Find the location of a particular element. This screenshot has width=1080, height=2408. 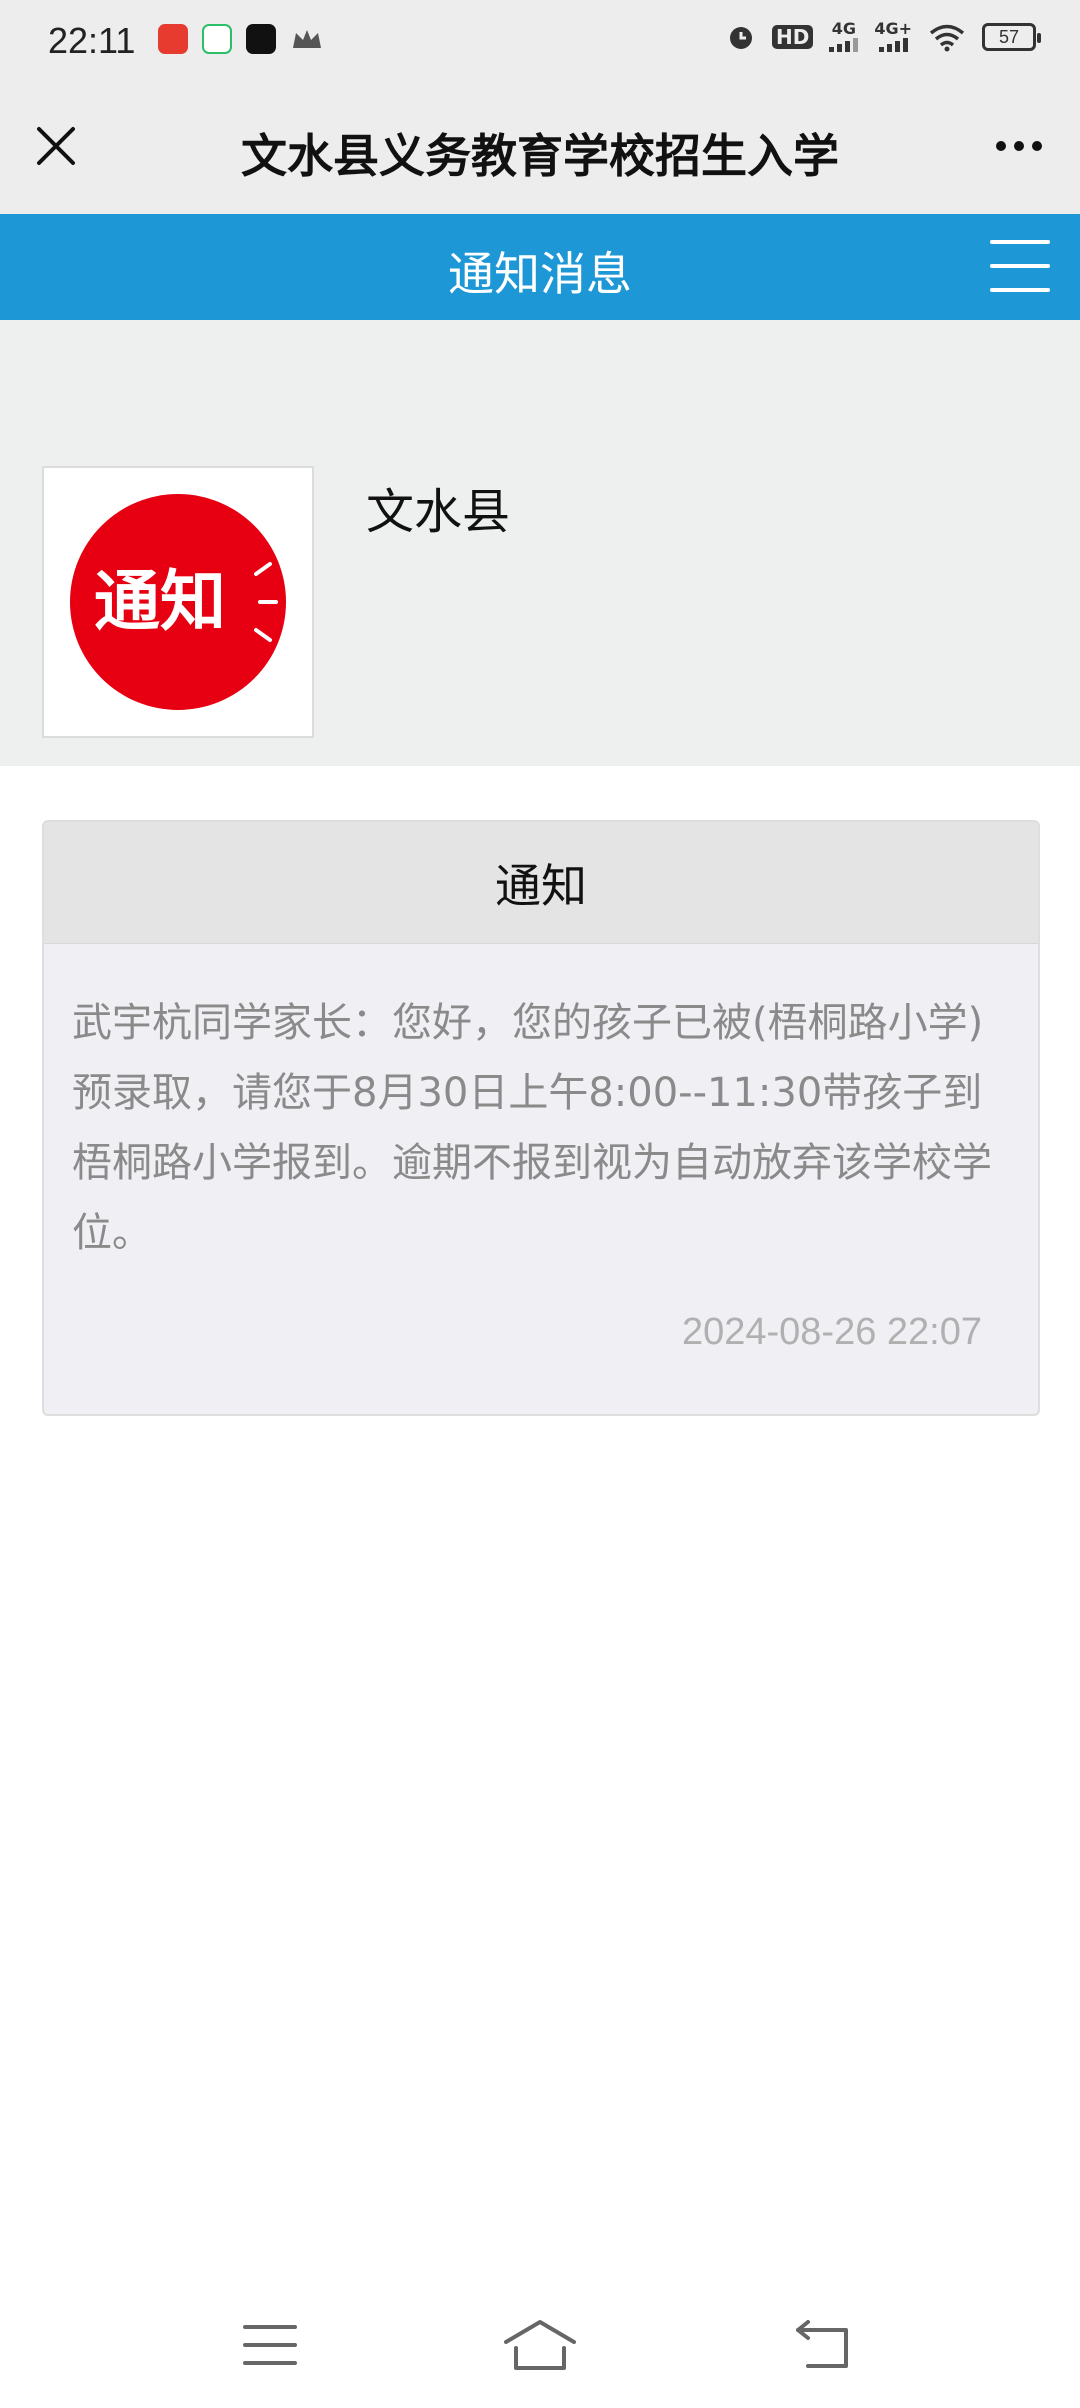

status-indicators: HD 4G 4G+ 57 is located at coordinates (883, 35).